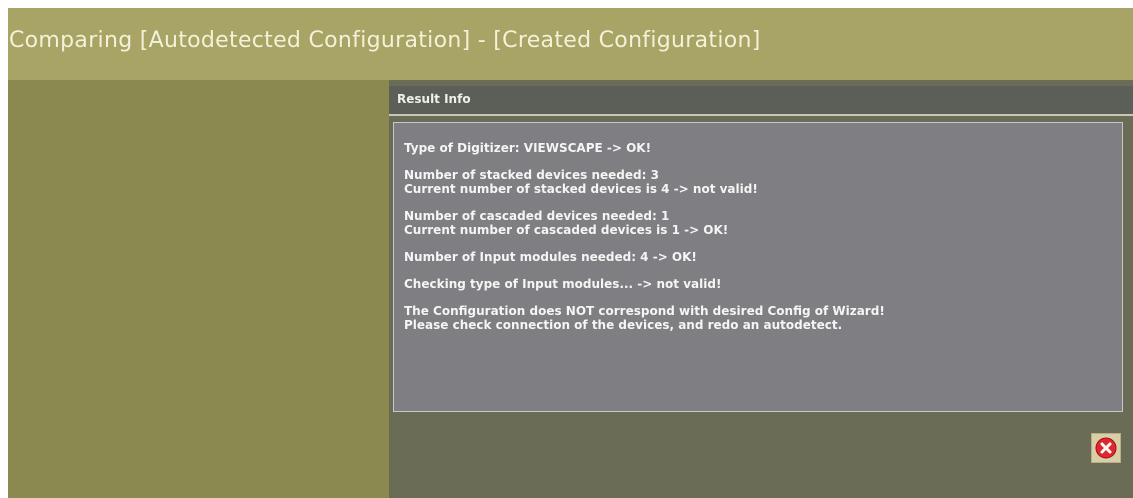 The width and height of the screenshot is (1133, 498). What do you see at coordinates (531, 175) in the screenshot?
I see `result-line: Number of stacked devices needed: 3` at bounding box center [531, 175].